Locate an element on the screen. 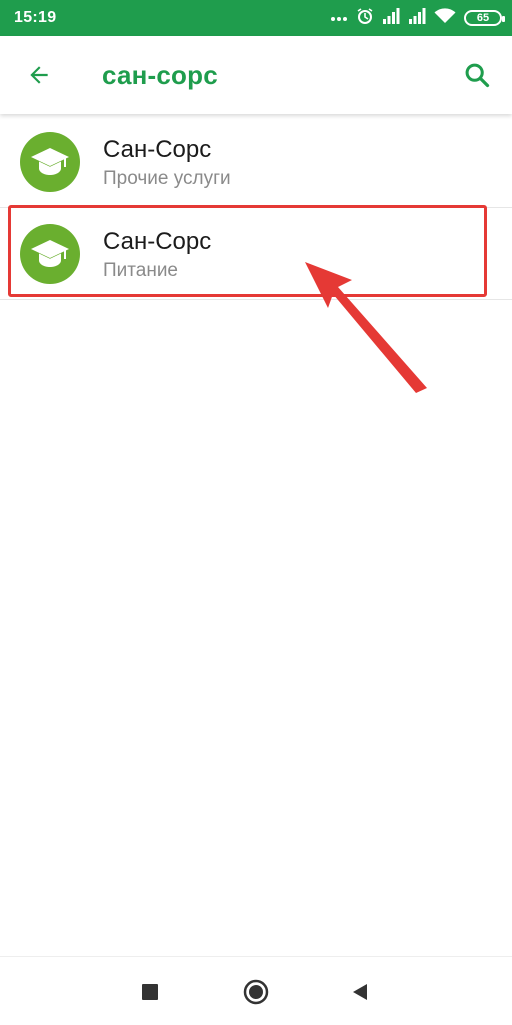 The image size is (512, 1025). item-subtitle: Питание is located at coordinates (140, 270).